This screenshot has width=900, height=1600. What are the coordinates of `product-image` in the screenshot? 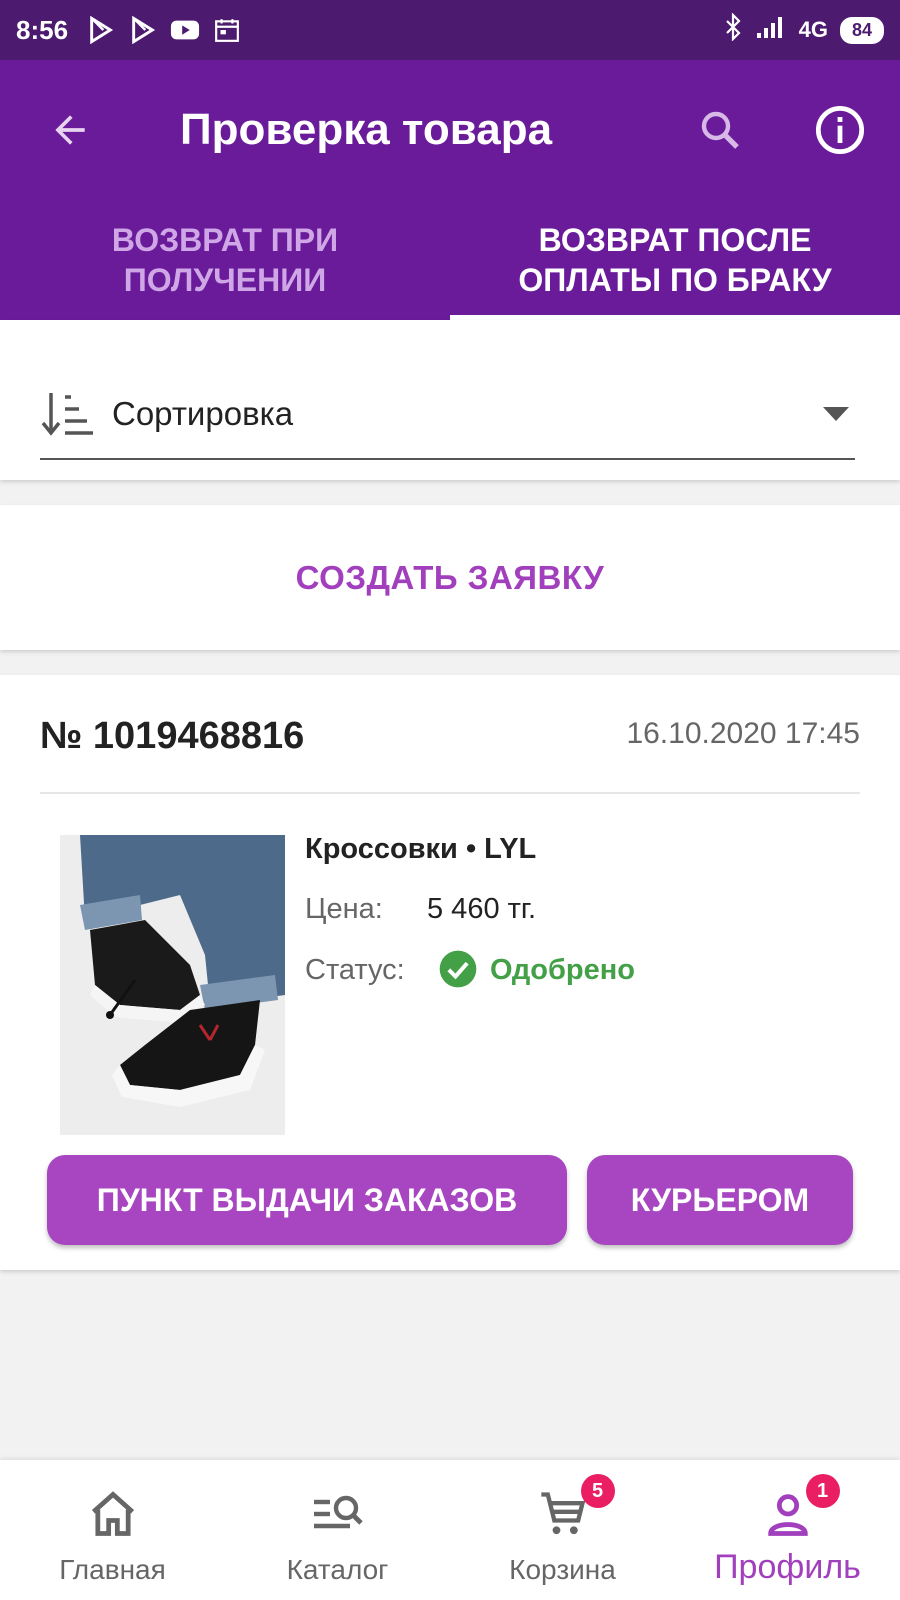 It's located at (172, 985).